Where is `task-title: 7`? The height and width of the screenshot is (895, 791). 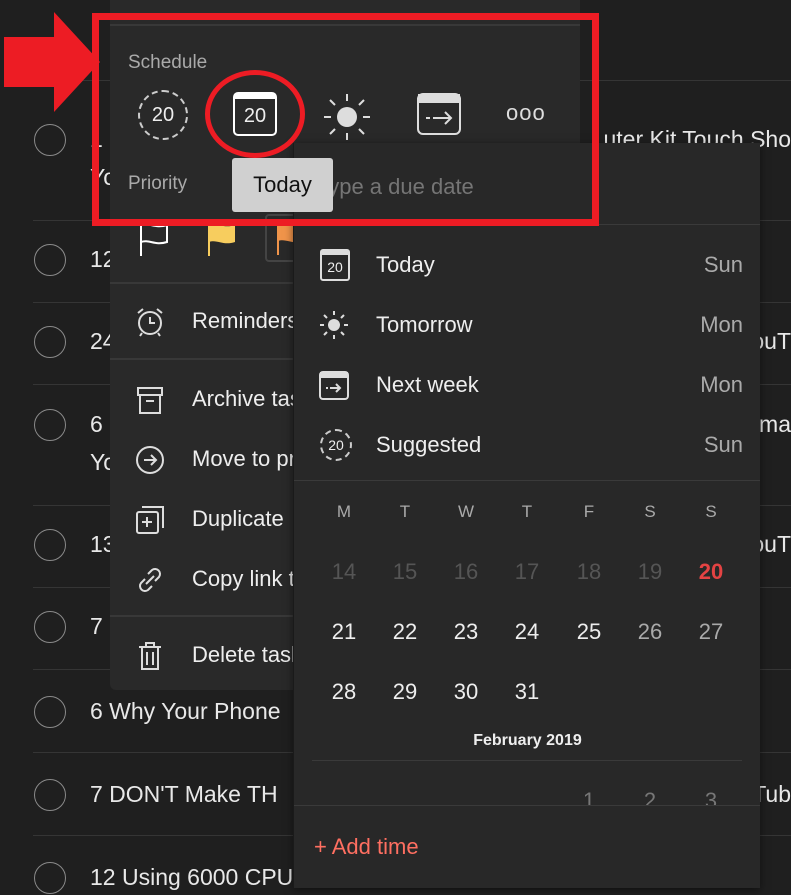 task-title: 7 is located at coordinates (96, 626).